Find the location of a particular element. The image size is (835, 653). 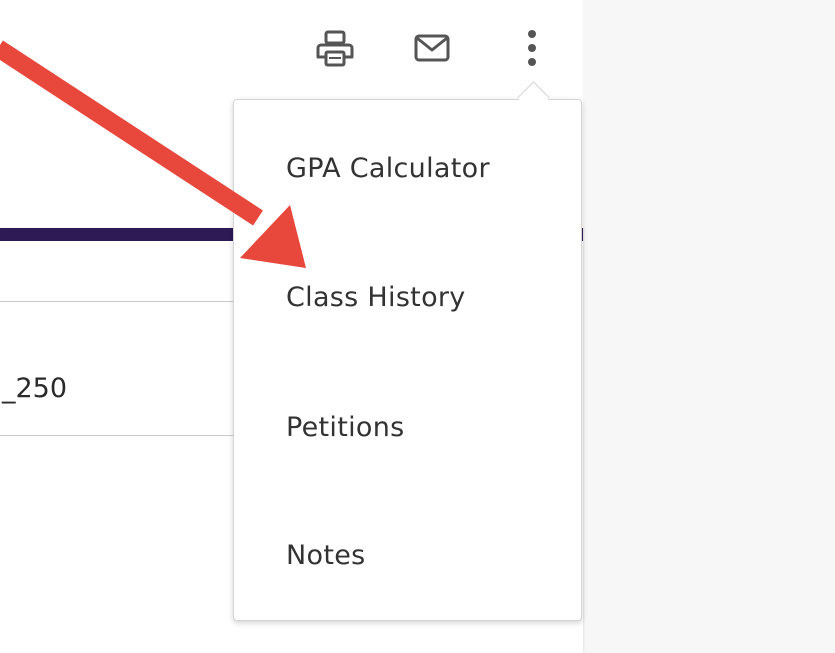

vertical-ellipsis-icon is located at coordinates (532, 48).